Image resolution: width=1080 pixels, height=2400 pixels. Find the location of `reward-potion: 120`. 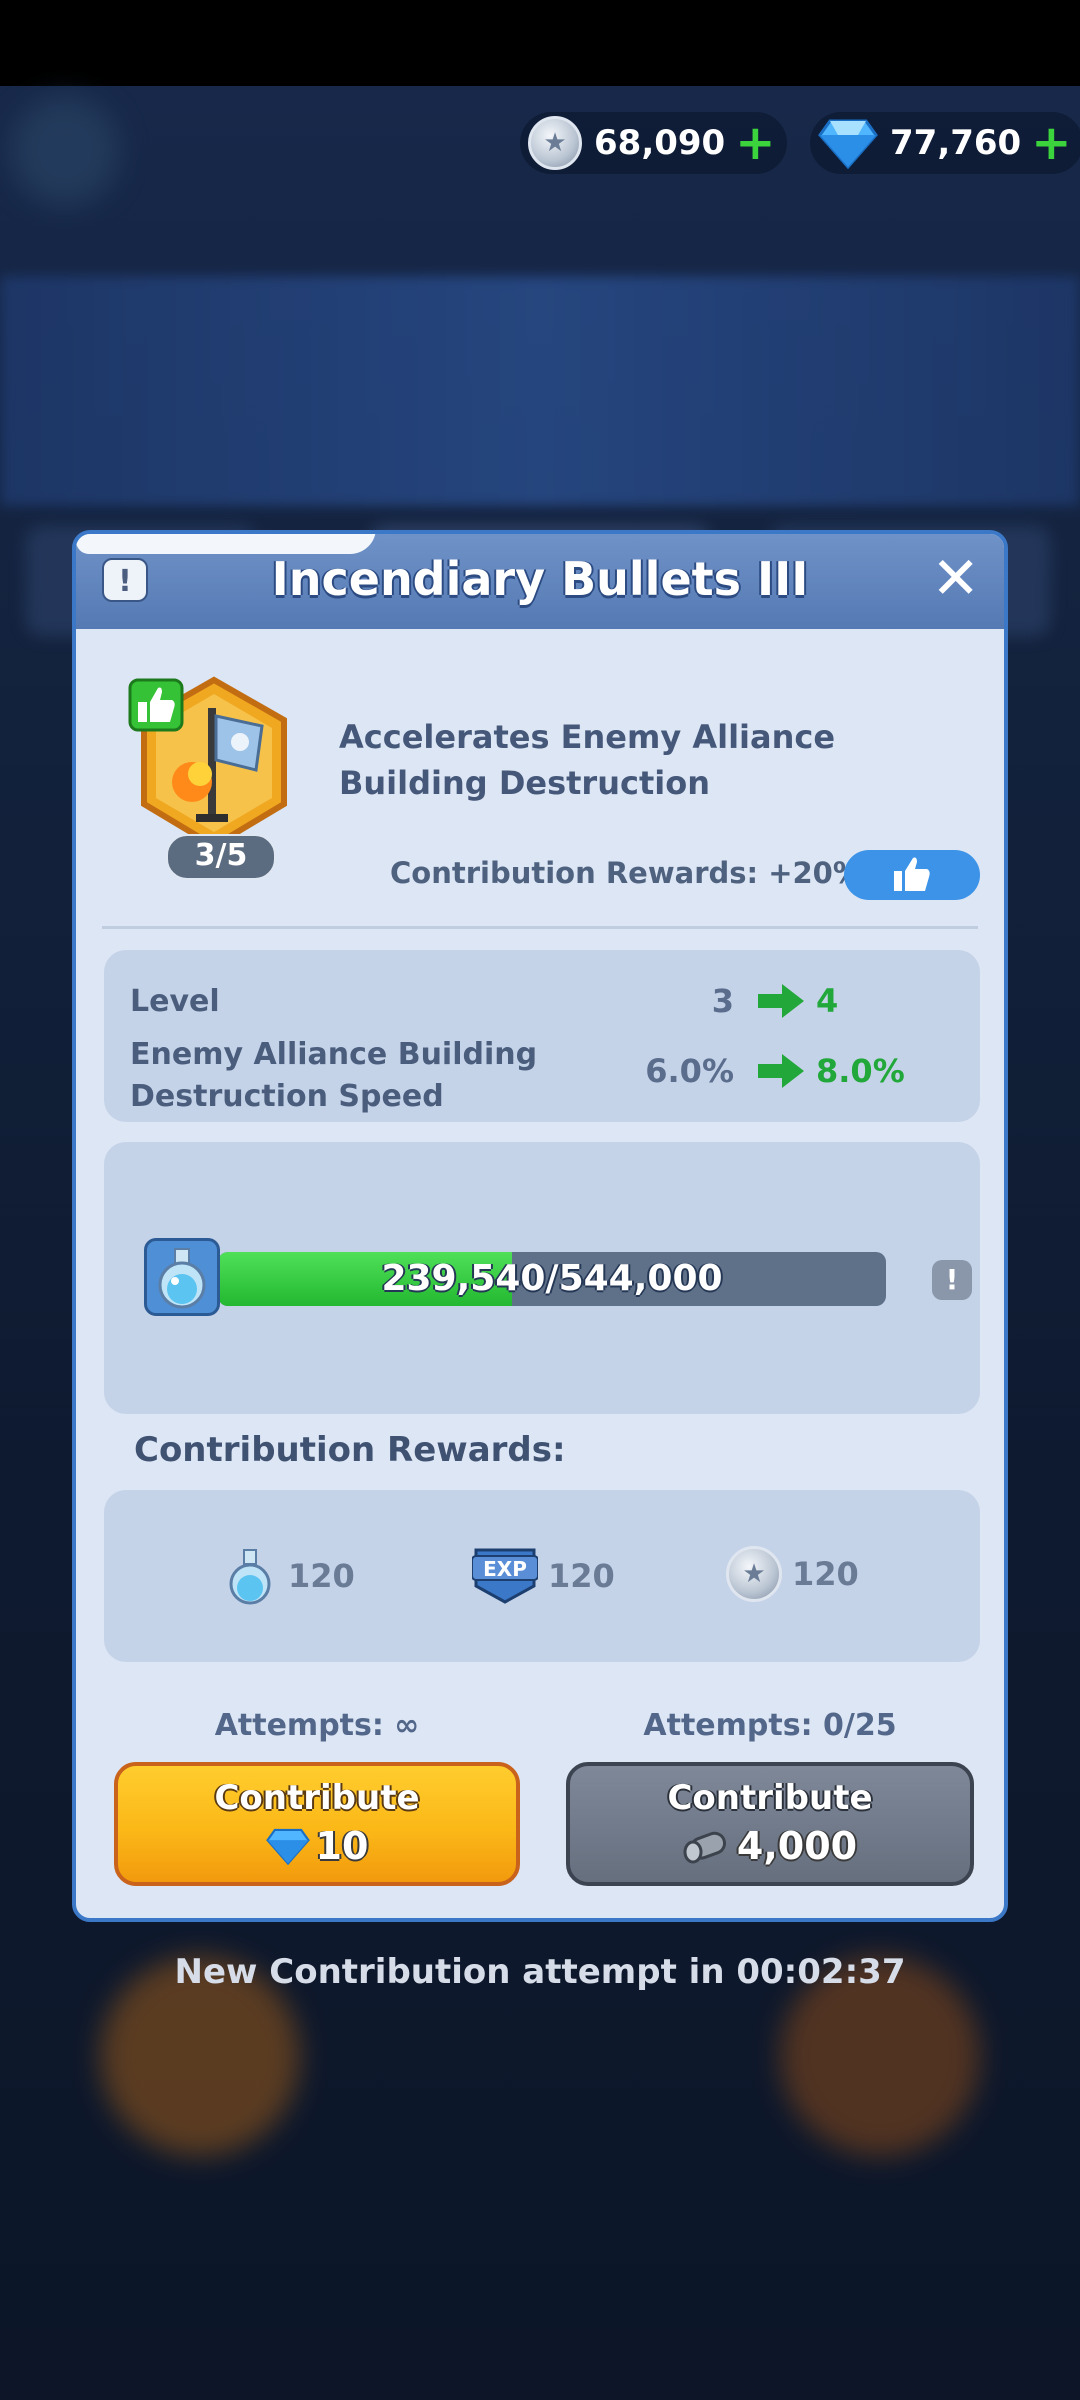

reward-potion: 120 is located at coordinates (288, 1576).